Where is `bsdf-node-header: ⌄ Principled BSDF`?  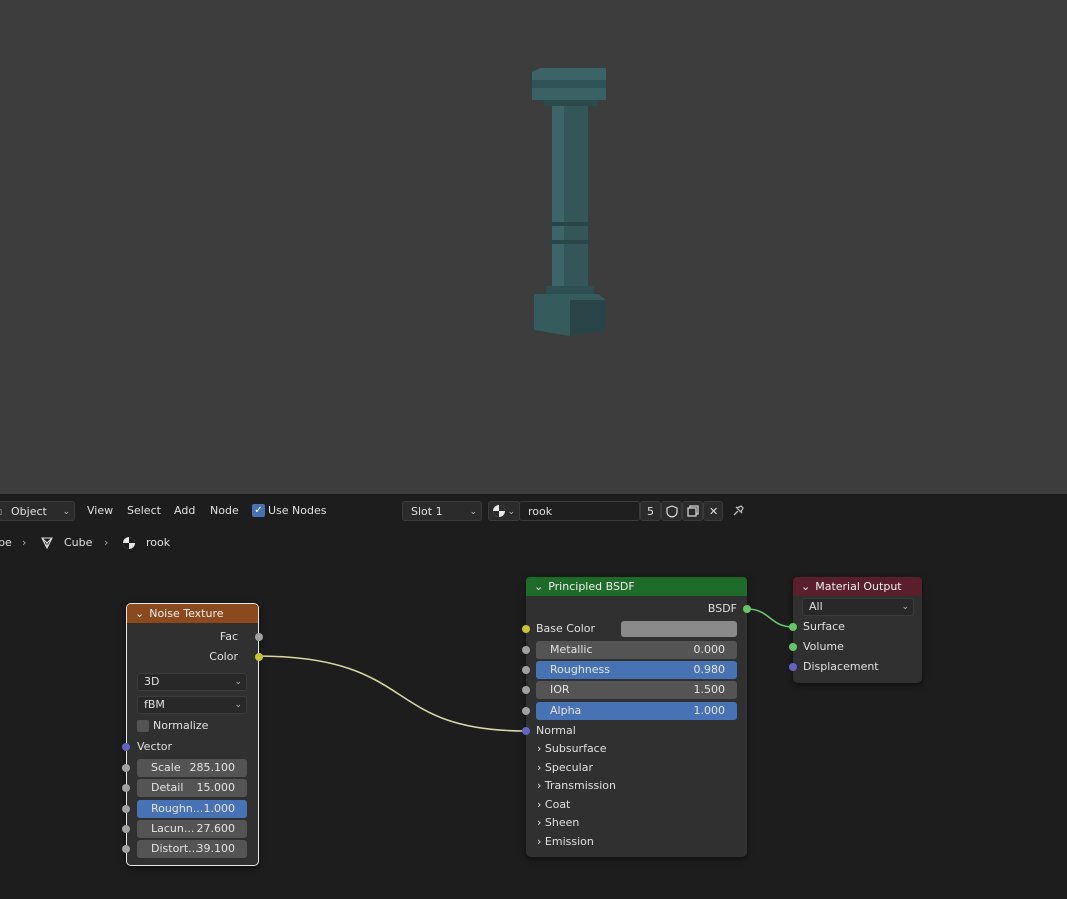 bsdf-node-header: ⌄ Principled BSDF is located at coordinates (636, 586).